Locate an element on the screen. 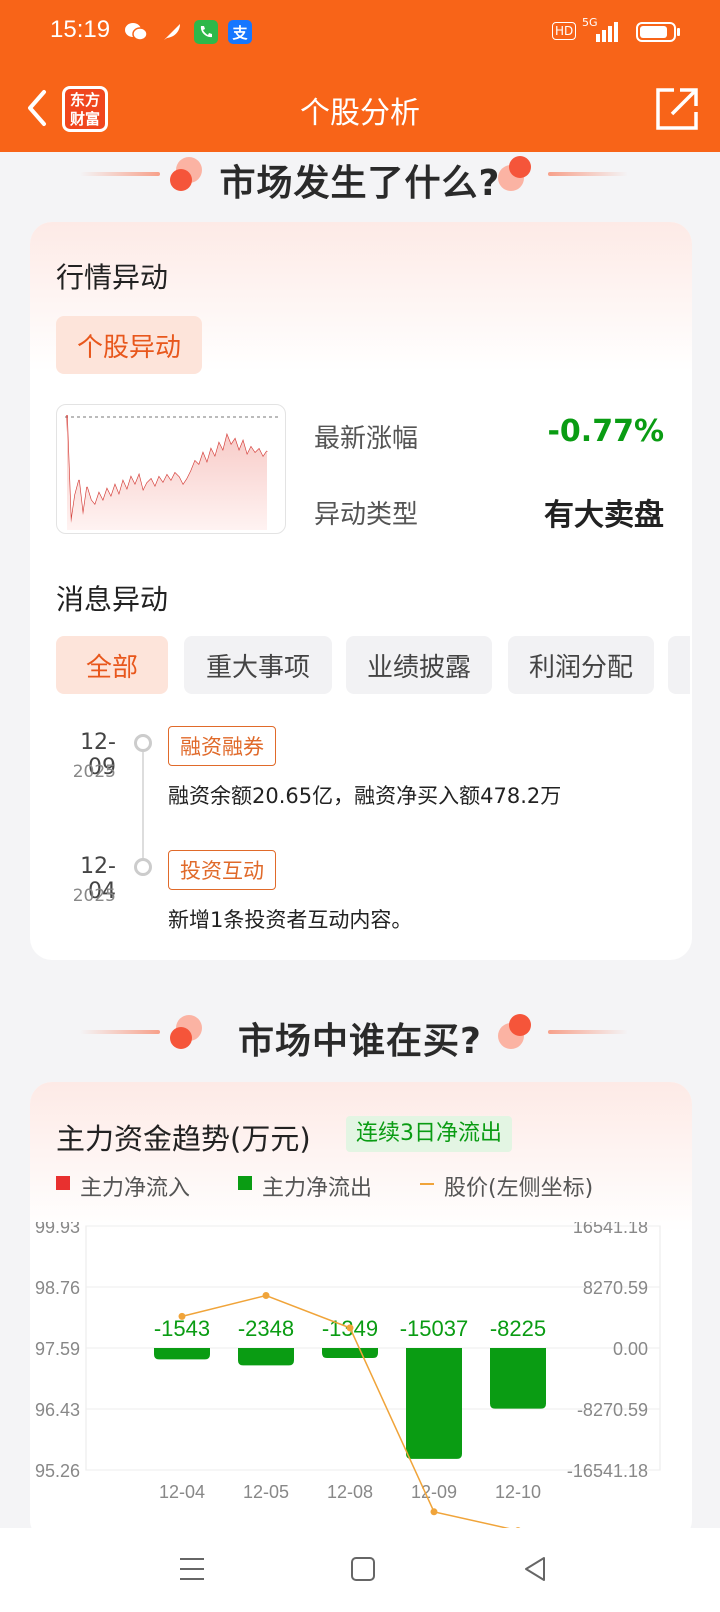 The height and width of the screenshot is (1612, 720). page-title: 个股分析 is located at coordinates (360, 113).